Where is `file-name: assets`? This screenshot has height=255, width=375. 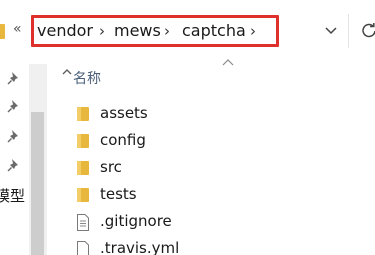
file-name: assets is located at coordinates (124, 113).